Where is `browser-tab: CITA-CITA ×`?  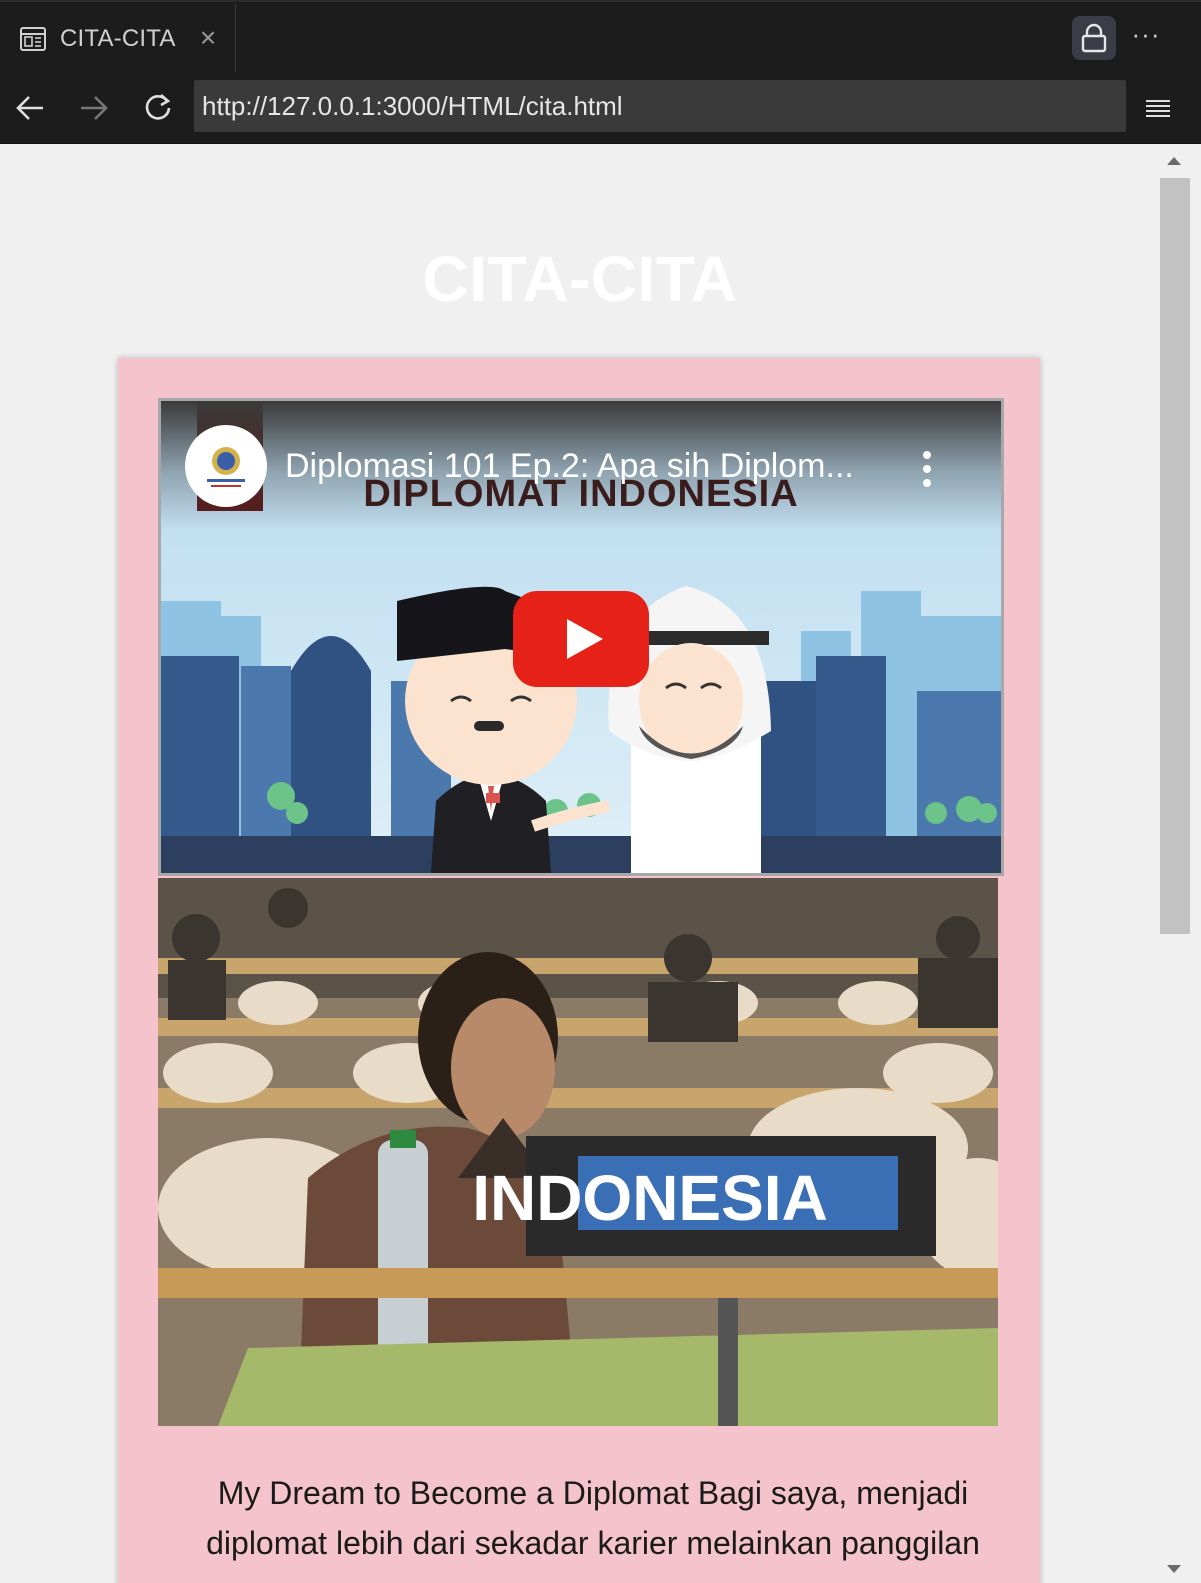
browser-tab: CITA-CITA × is located at coordinates (118, 39).